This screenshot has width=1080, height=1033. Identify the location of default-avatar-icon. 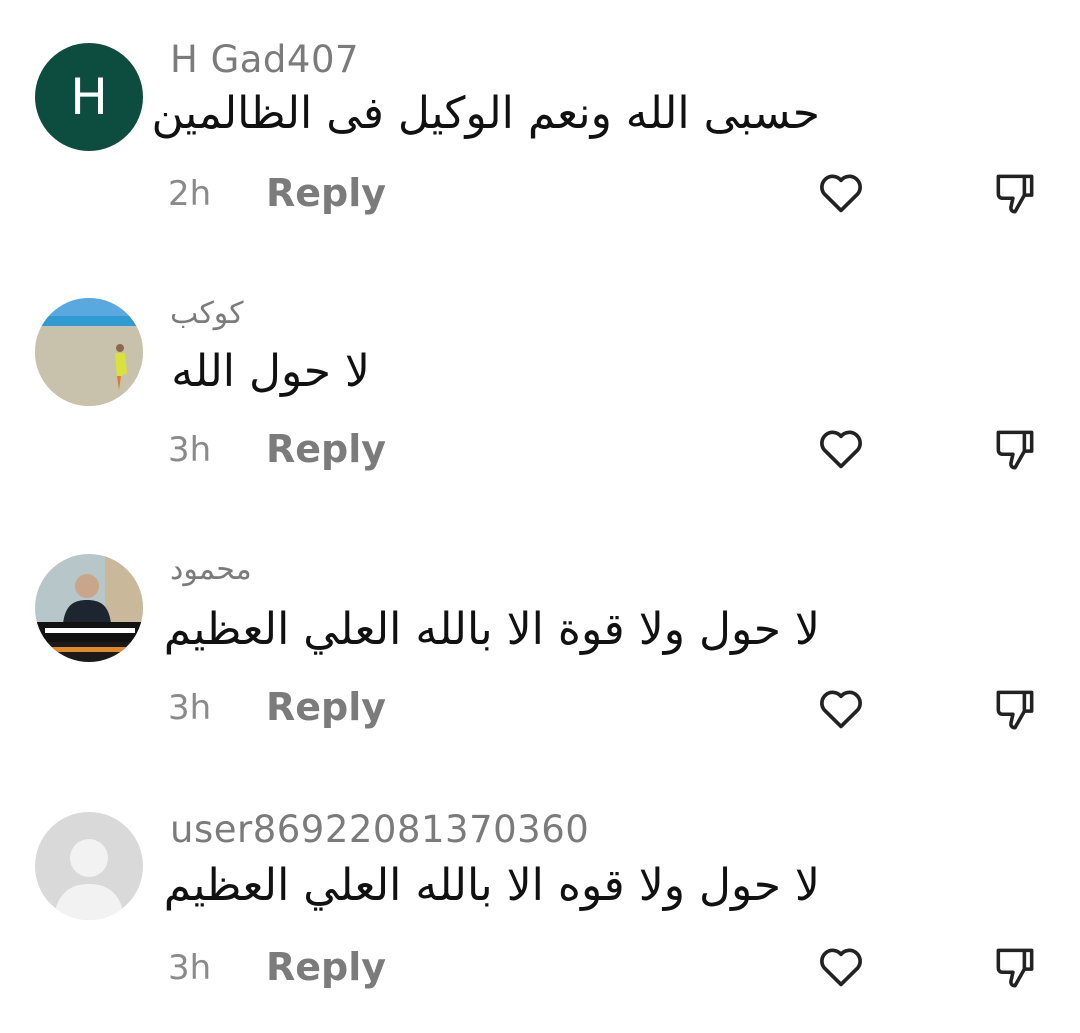
(89, 866).